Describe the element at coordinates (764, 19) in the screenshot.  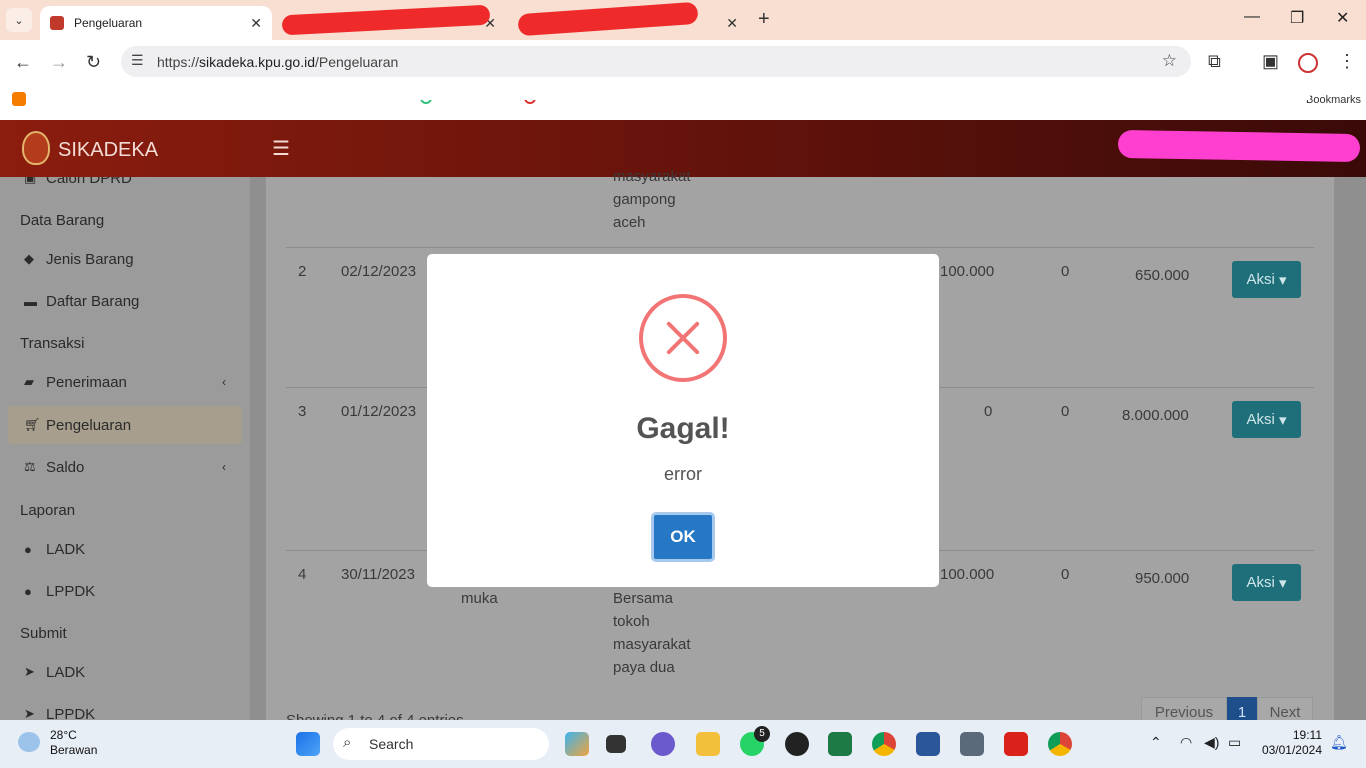
I see `new-tab-button: +` at that location.